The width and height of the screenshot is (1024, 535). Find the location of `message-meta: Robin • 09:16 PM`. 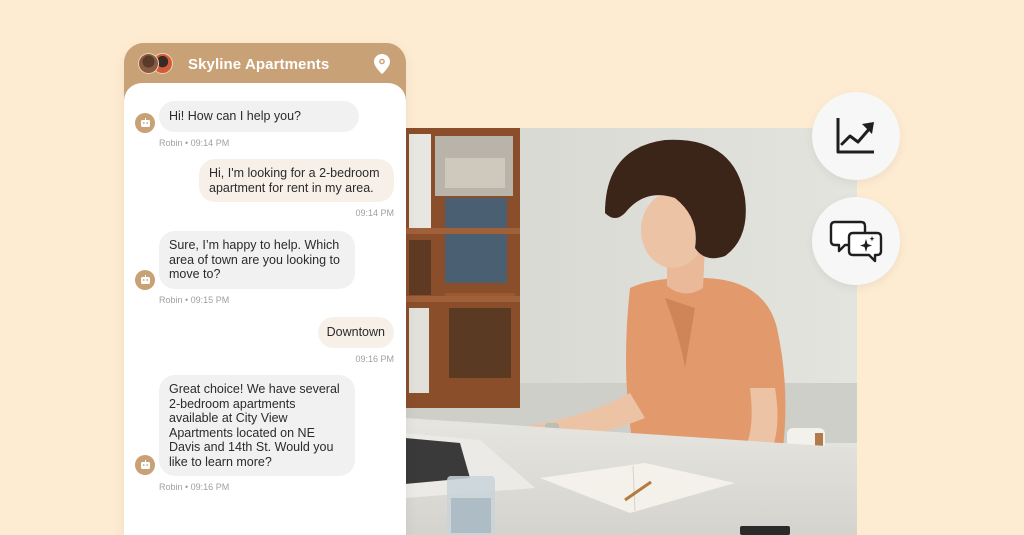

message-meta: Robin • 09:16 PM is located at coordinates (194, 487).